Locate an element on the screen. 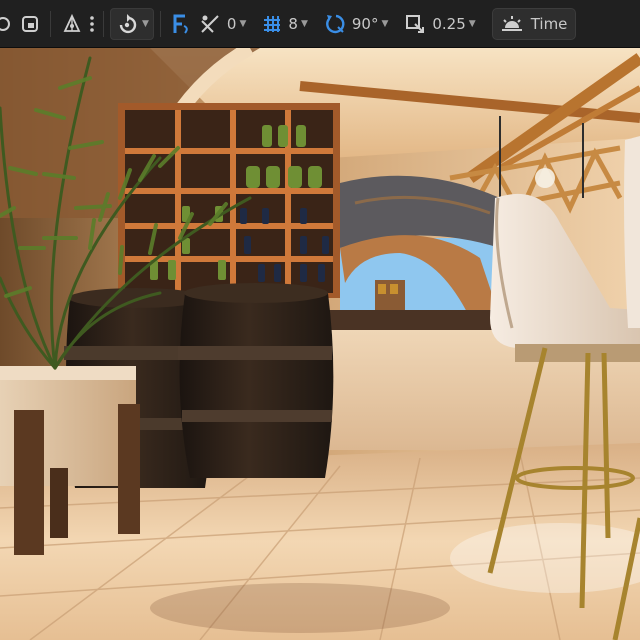 Image resolution: width=640 pixels, height=640 pixels. pivot-icon is located at coordinates (72, 24).